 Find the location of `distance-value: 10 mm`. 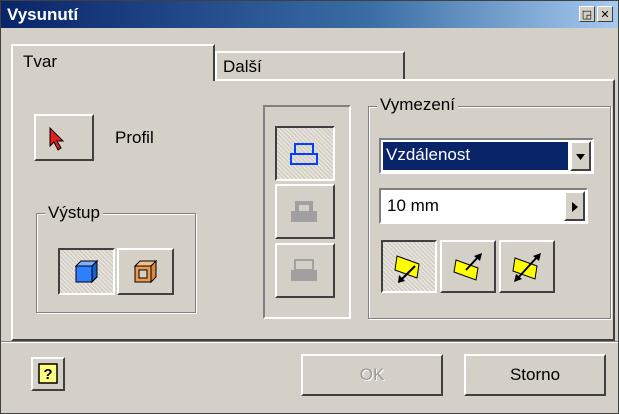

distance-value: 10 mm is located at coordinates (413, 205).